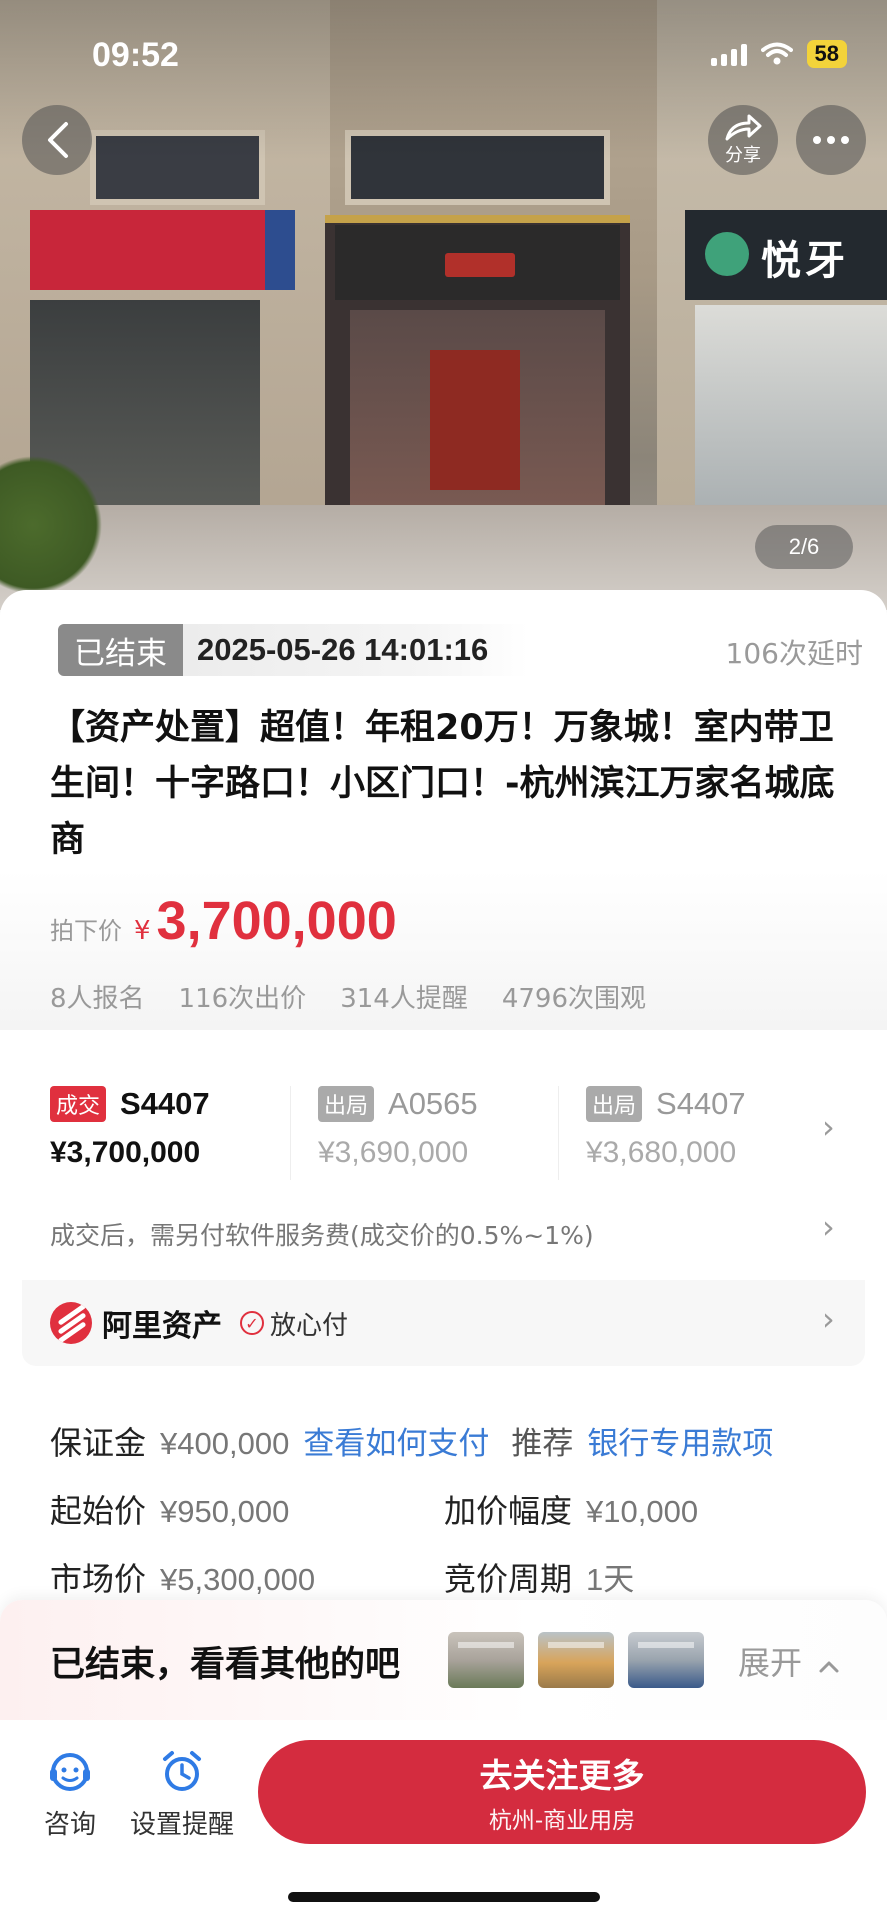 This screenshot has height=1920, width=887. I want to click on recommend-label: 推荐, so click(542, 1444).